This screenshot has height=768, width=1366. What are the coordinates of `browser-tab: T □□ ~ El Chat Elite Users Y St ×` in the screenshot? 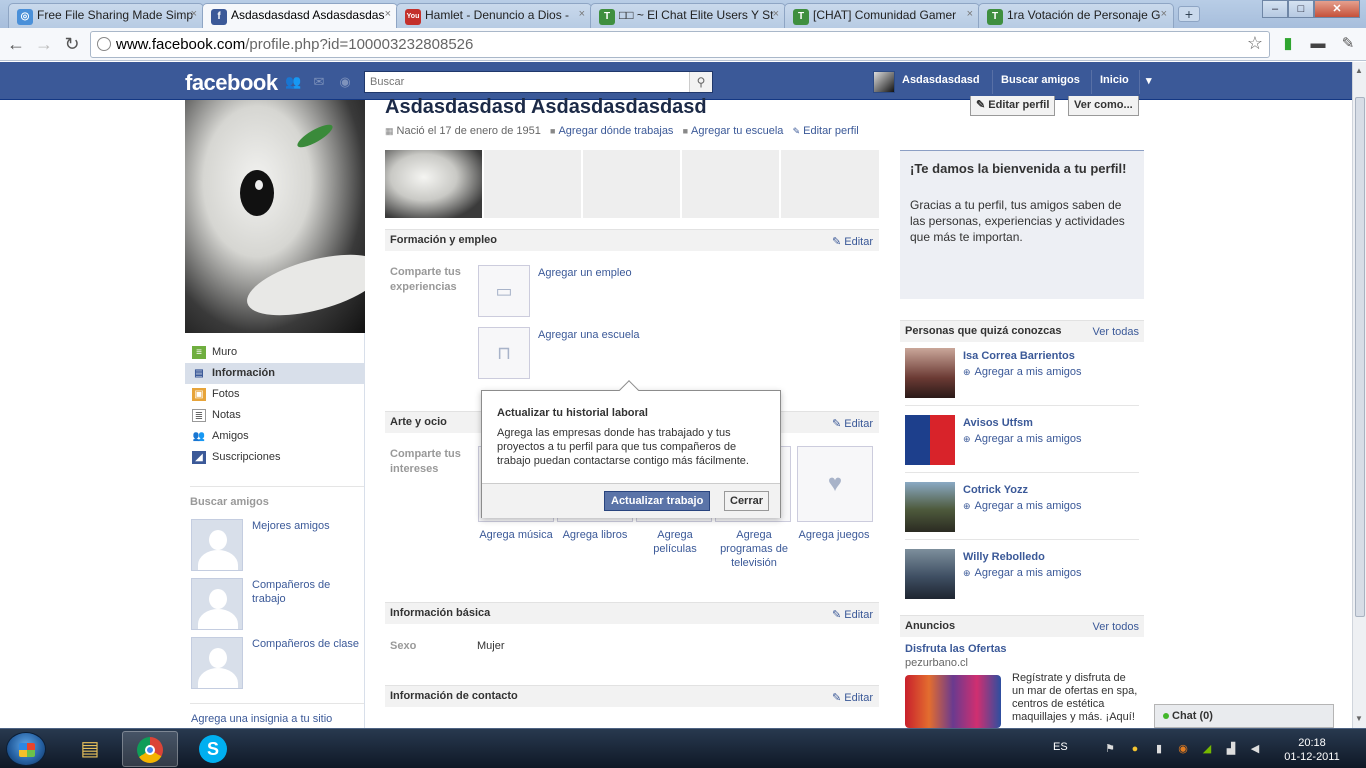 It's located at (688, 15).